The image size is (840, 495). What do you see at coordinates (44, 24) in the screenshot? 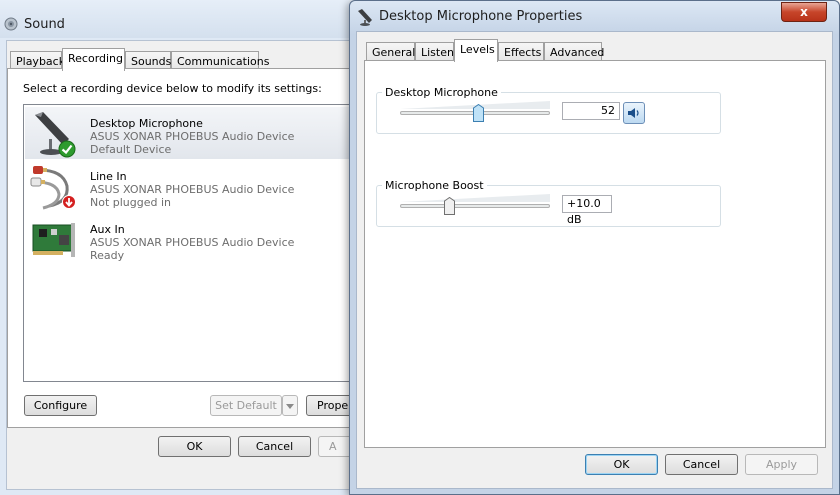
I see `window-title: Sound` at bounding box center [44, 24].